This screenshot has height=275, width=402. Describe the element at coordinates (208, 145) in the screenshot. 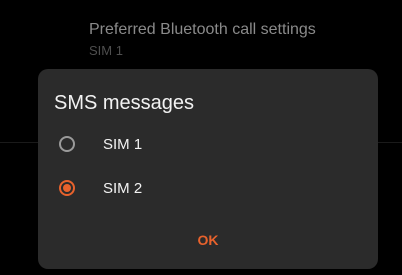

I see `option-sim-1: SIM 1` at that location.